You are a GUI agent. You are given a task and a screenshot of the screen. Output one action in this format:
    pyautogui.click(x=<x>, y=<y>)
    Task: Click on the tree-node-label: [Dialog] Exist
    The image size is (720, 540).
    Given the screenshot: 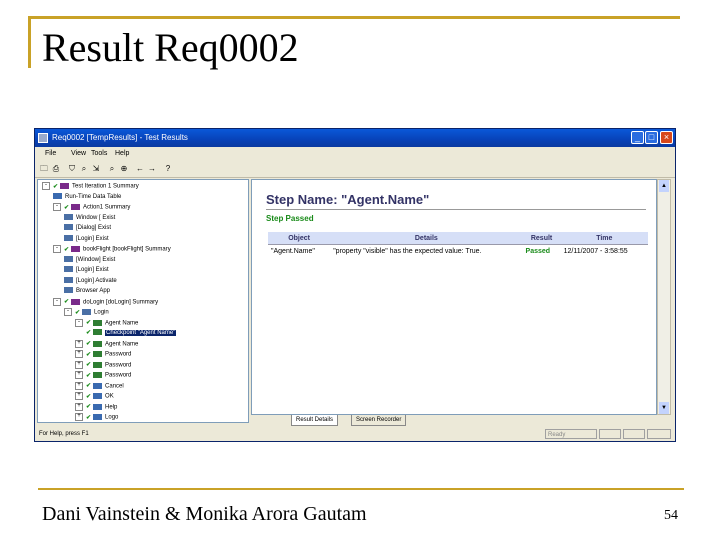 What is the action you would take?
    pyautogui.click(x=94, y=228)
    